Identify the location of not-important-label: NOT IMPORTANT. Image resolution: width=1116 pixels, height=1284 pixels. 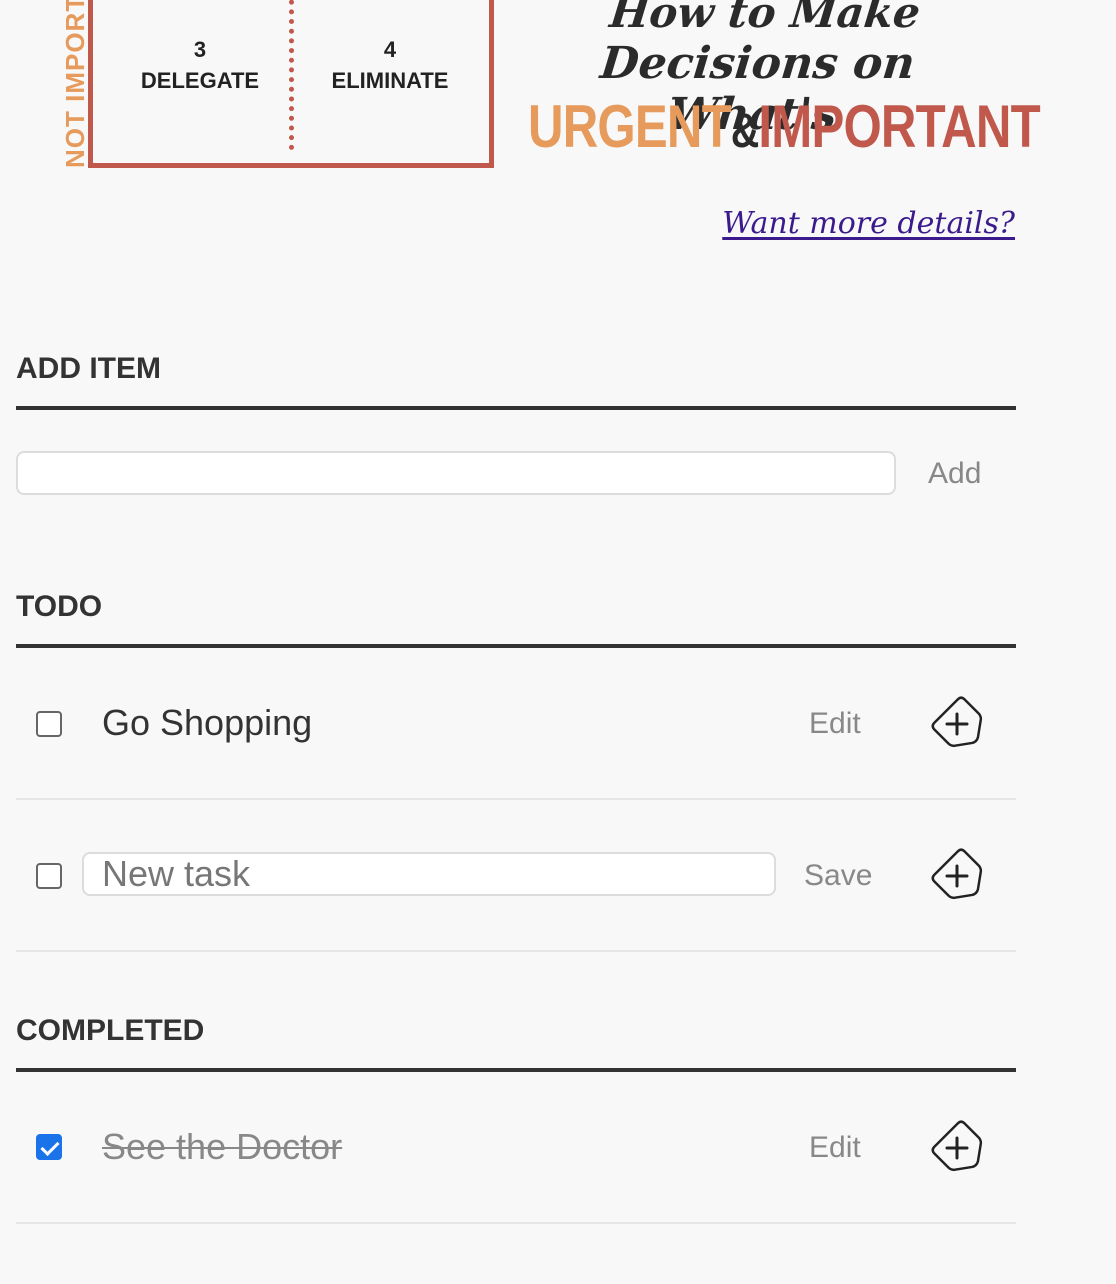
(75, 84).